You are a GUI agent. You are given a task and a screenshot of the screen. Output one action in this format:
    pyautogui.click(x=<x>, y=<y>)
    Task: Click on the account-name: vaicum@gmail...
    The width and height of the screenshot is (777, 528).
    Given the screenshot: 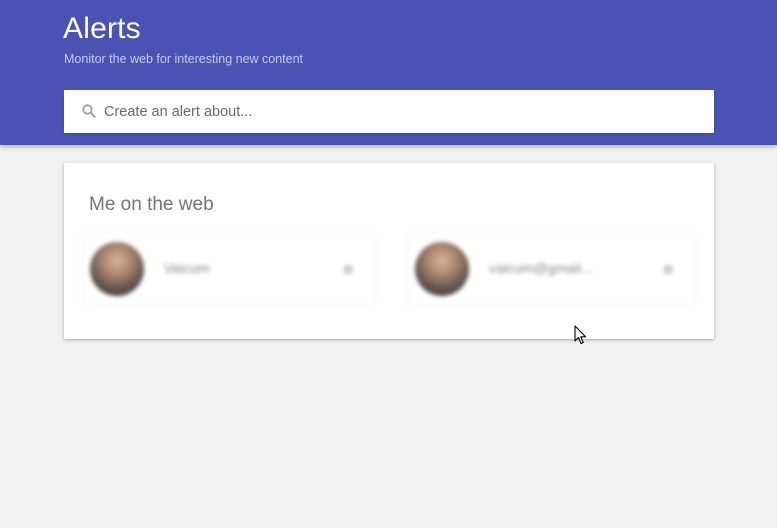 What is the action you would take?
    pyautogui.click(x=541, y=268)
    